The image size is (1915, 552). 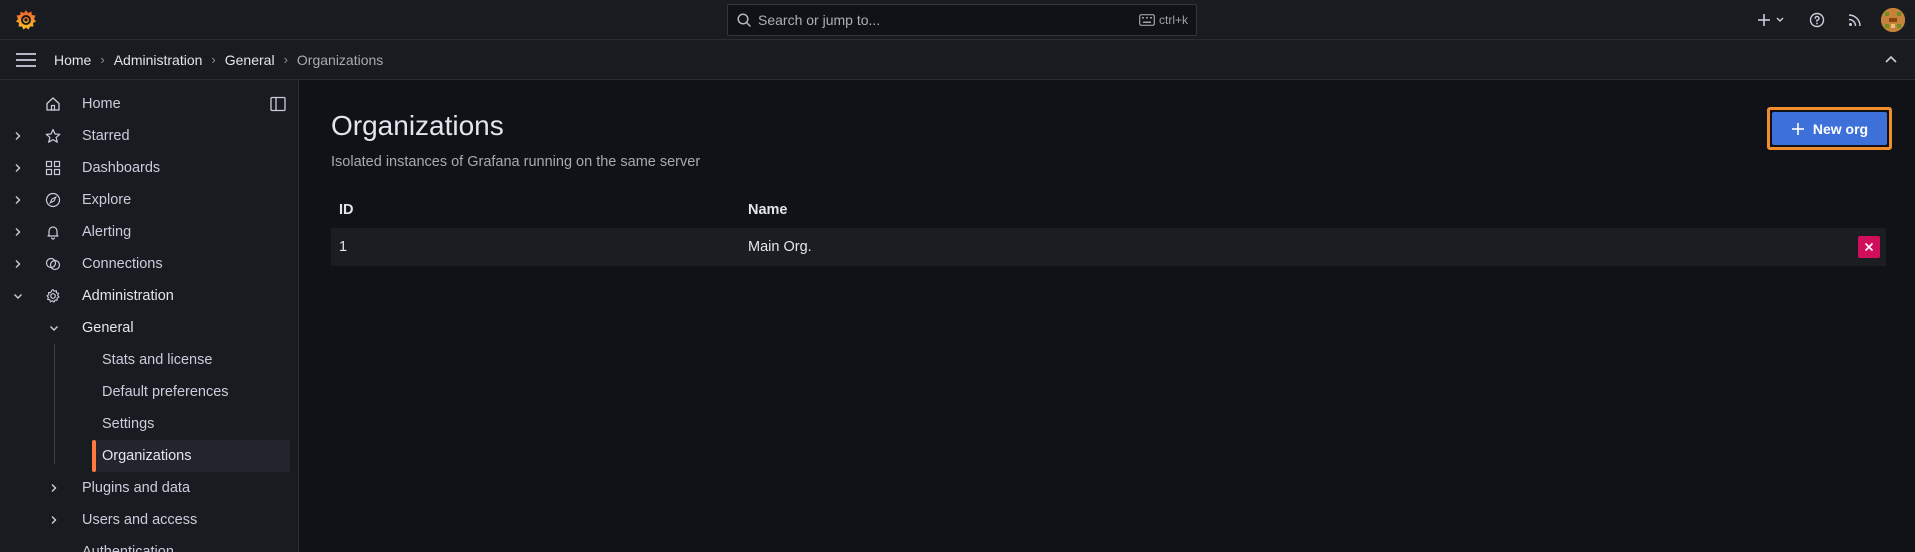 I want to click on sidebar-item-label: Alerting, so click(x=107, y=232).